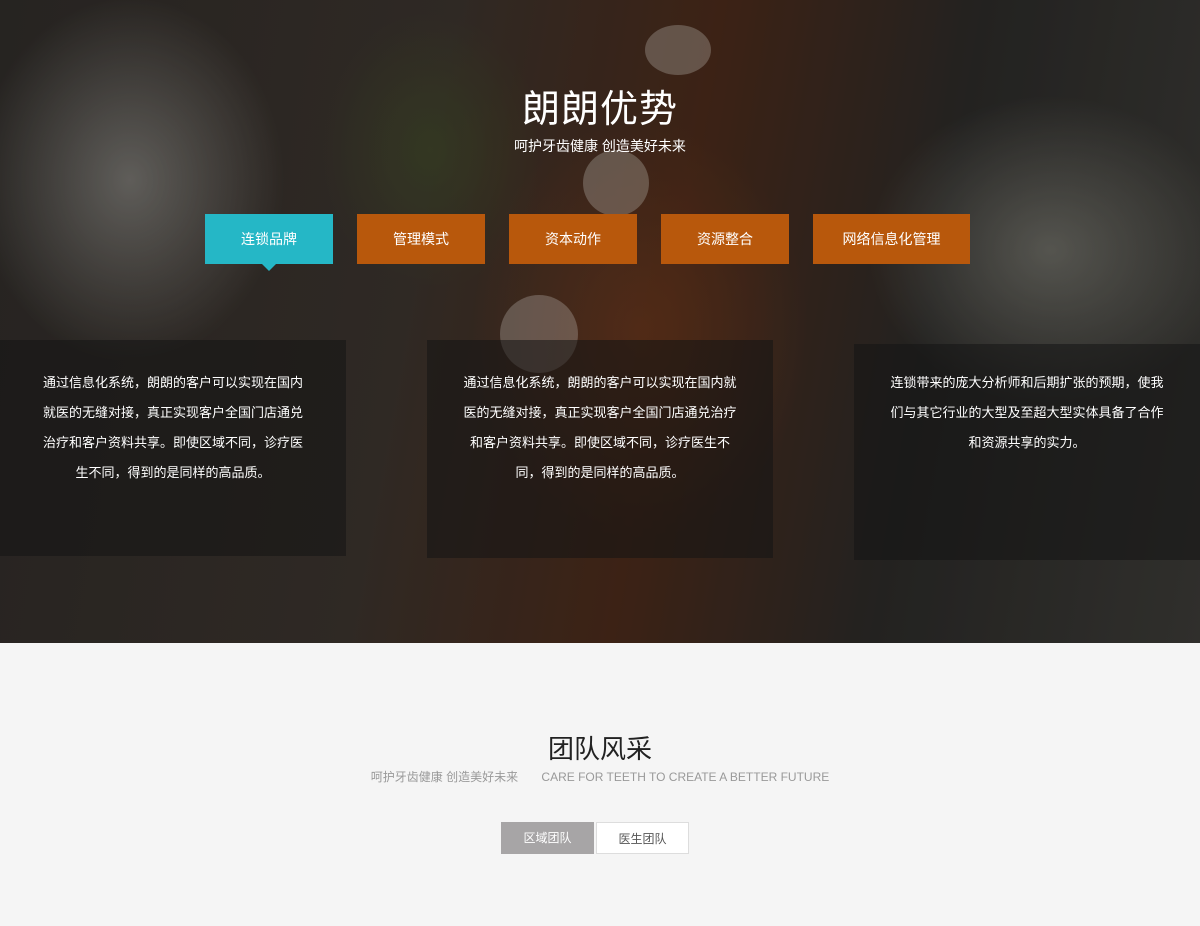 The image size is (1200, 926). What do you see at coordinates (685, 777) in the screenshot?
I see `team-subtitle-en: CARE FOR TEETH TO CREATE A BETTER FUTURE` at bounding box center [685, 777].